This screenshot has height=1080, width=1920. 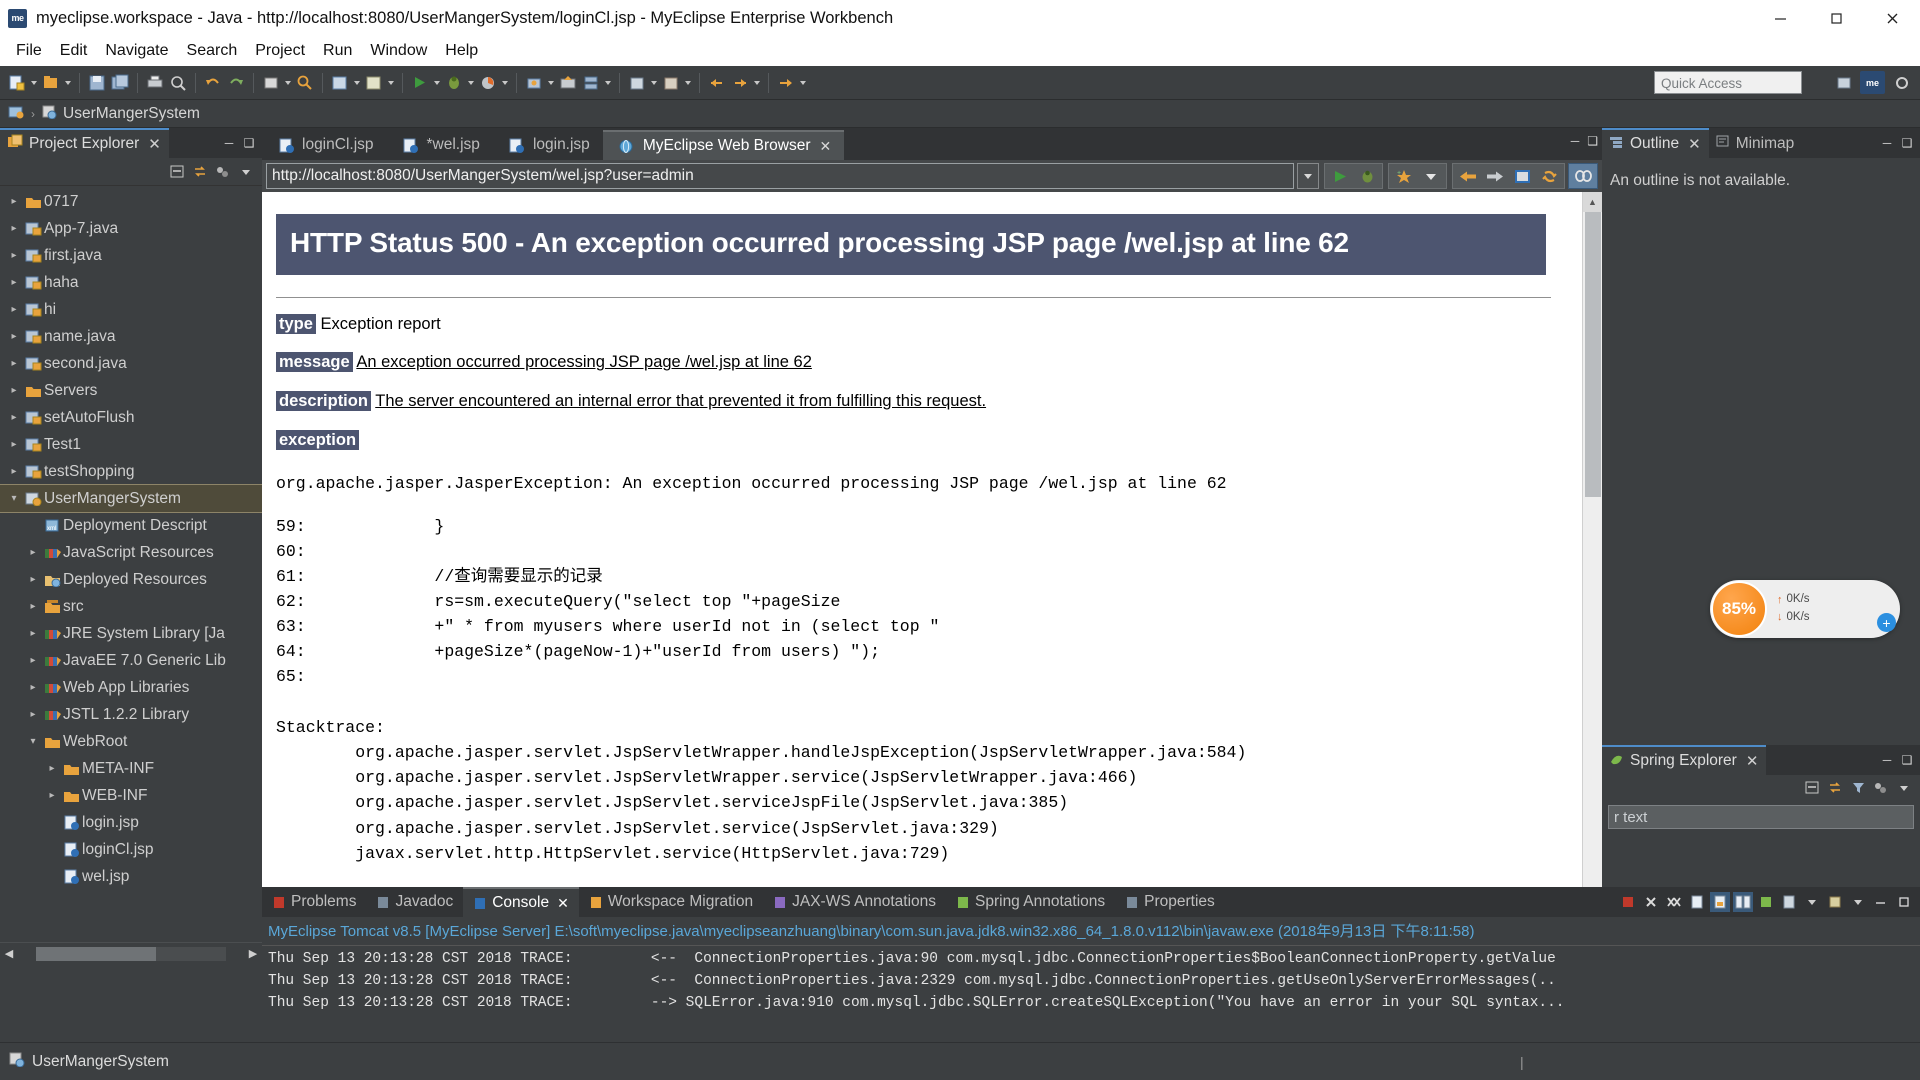 What do you see at coordinates (324, 145) in the screenshot?
I see `editor-tab-logincl-jsp: loginCl.jsp` at bounding box center [324, 145].